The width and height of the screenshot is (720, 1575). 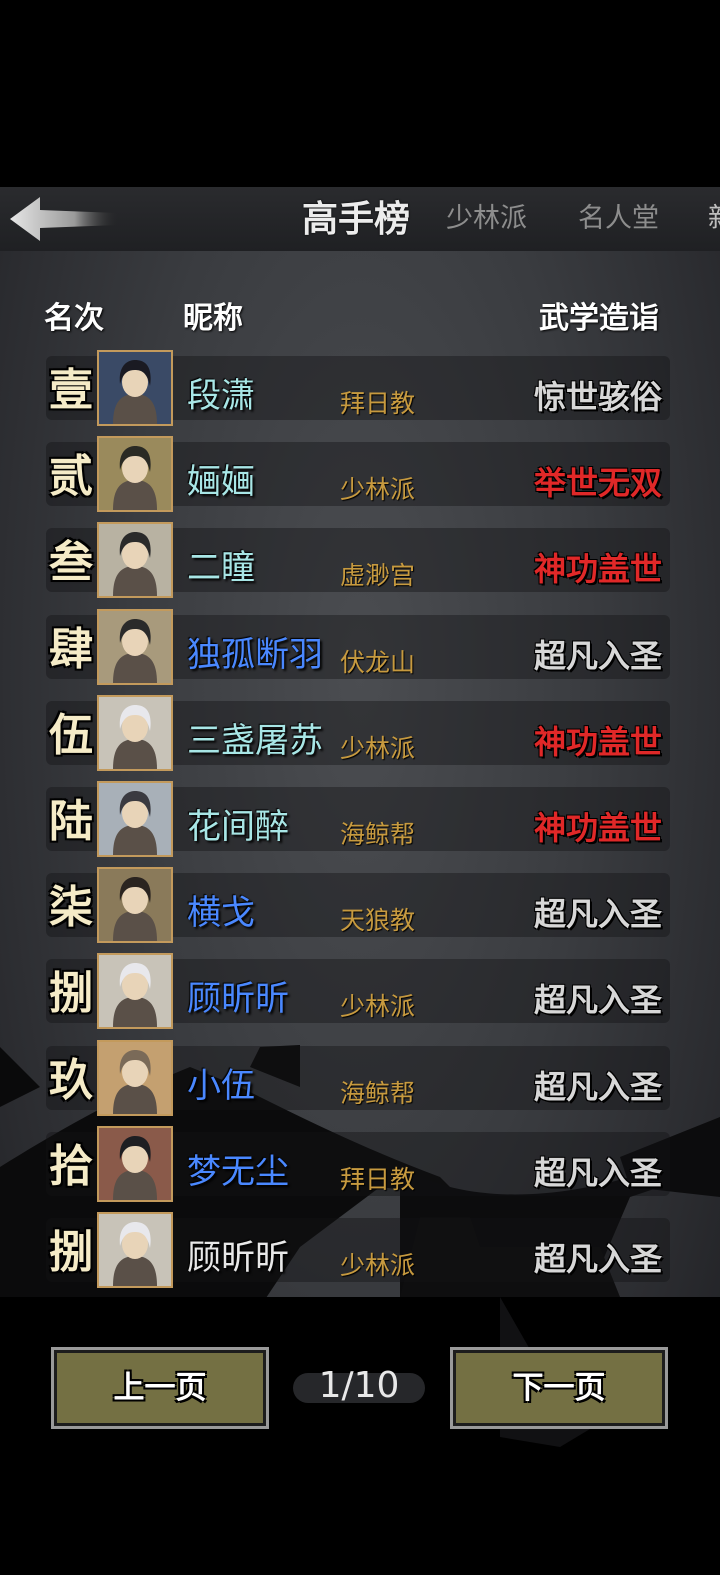 What do you see at coordinates (71, 1080) in the screenshot?
I see `rank-numeral: 玖` at bounding box center [71, 1080].